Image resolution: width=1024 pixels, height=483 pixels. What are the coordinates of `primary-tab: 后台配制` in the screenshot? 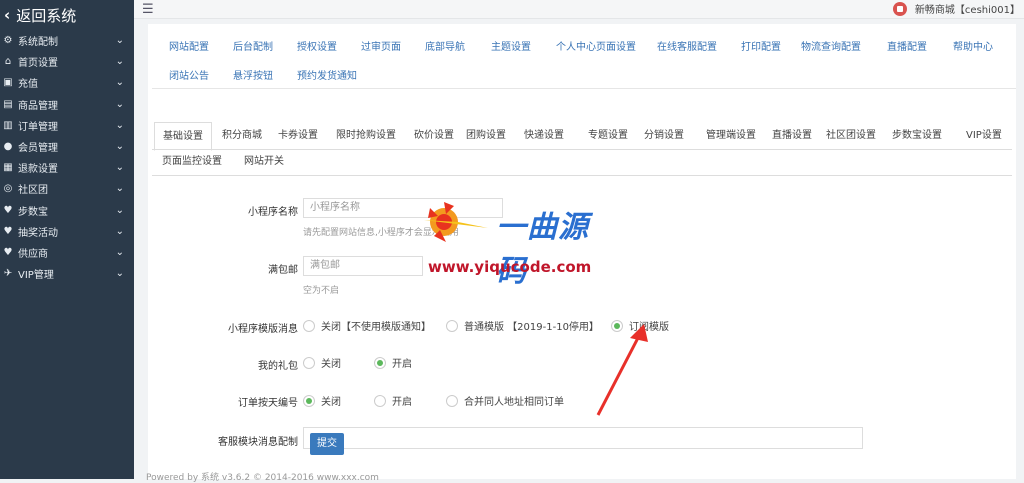 It's located at (253, 45).